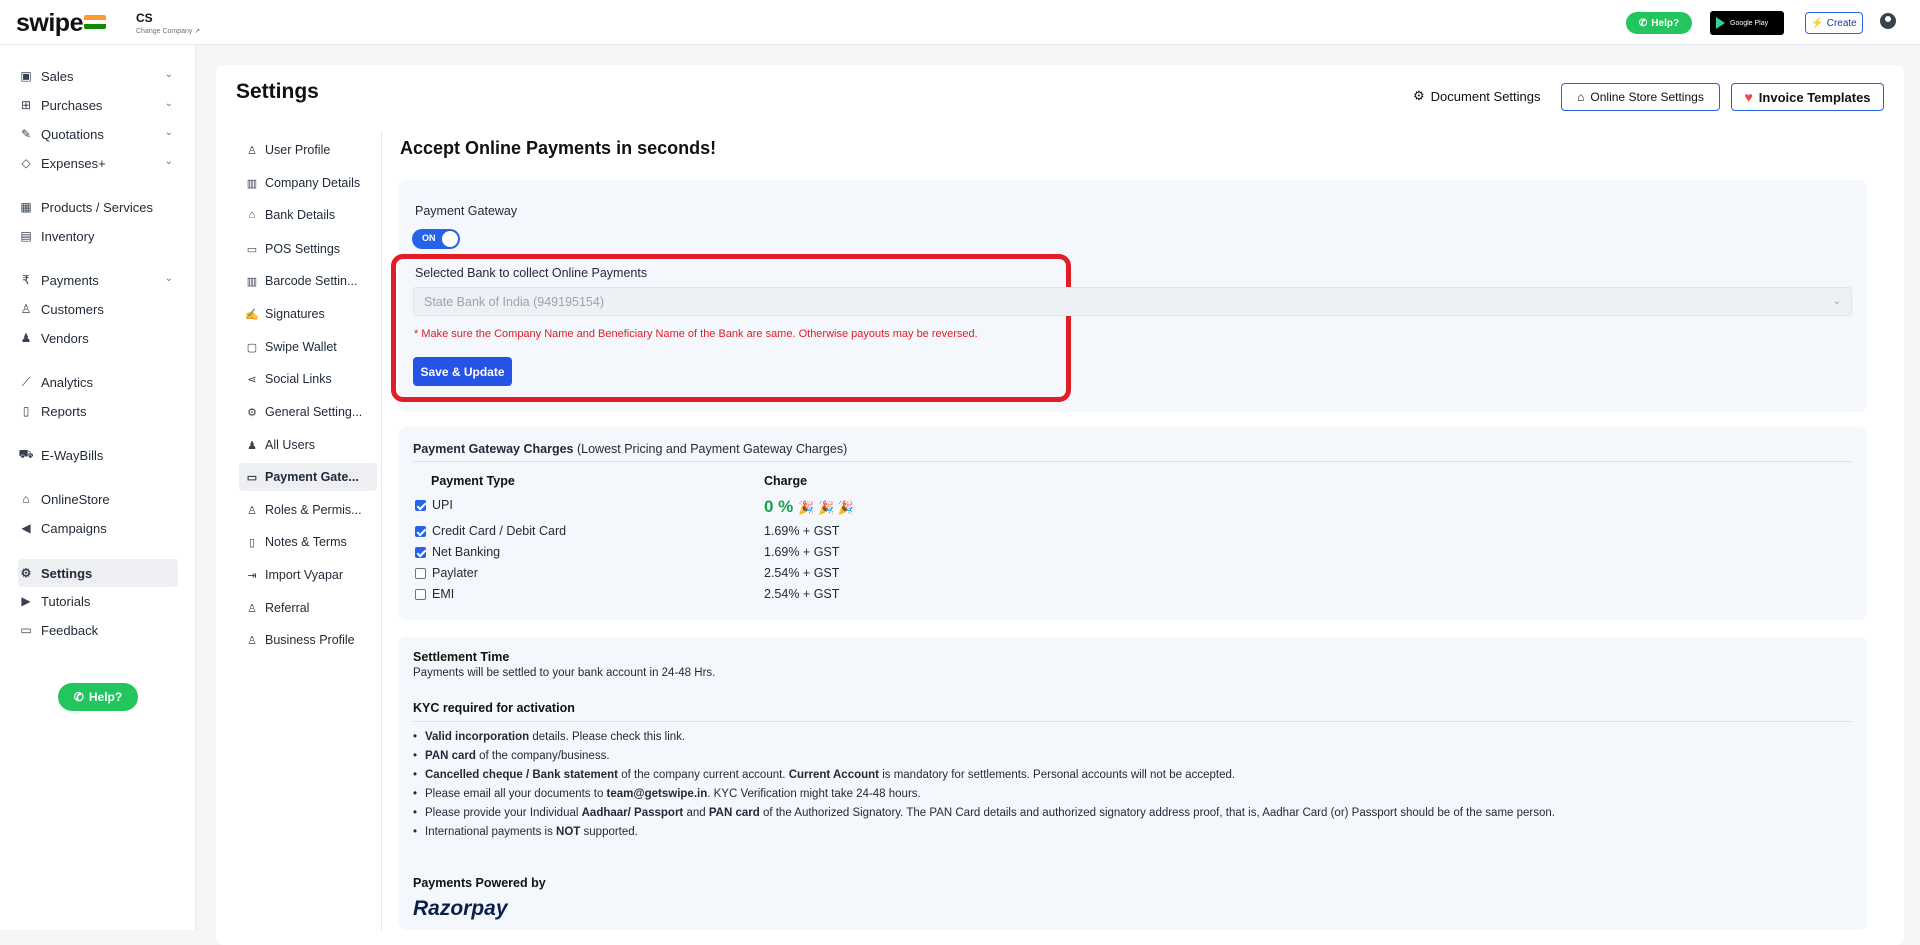  Describe the element at coordinates (98, 134) in the screenshot. I see `sidebar-item-quotations: ✎ Quotations ⌄` at that location.